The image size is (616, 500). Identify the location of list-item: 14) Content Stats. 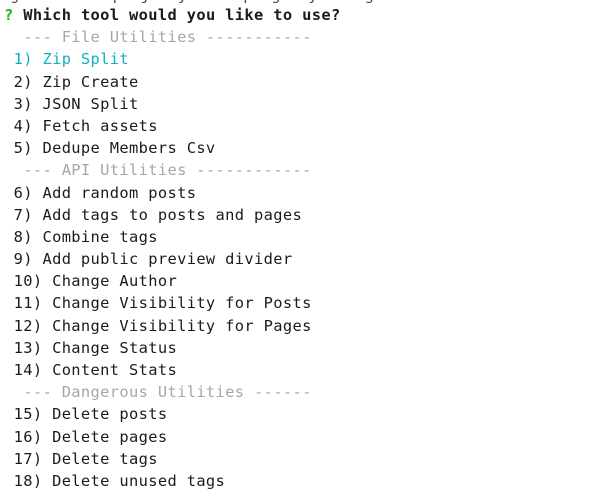
(308, 370).